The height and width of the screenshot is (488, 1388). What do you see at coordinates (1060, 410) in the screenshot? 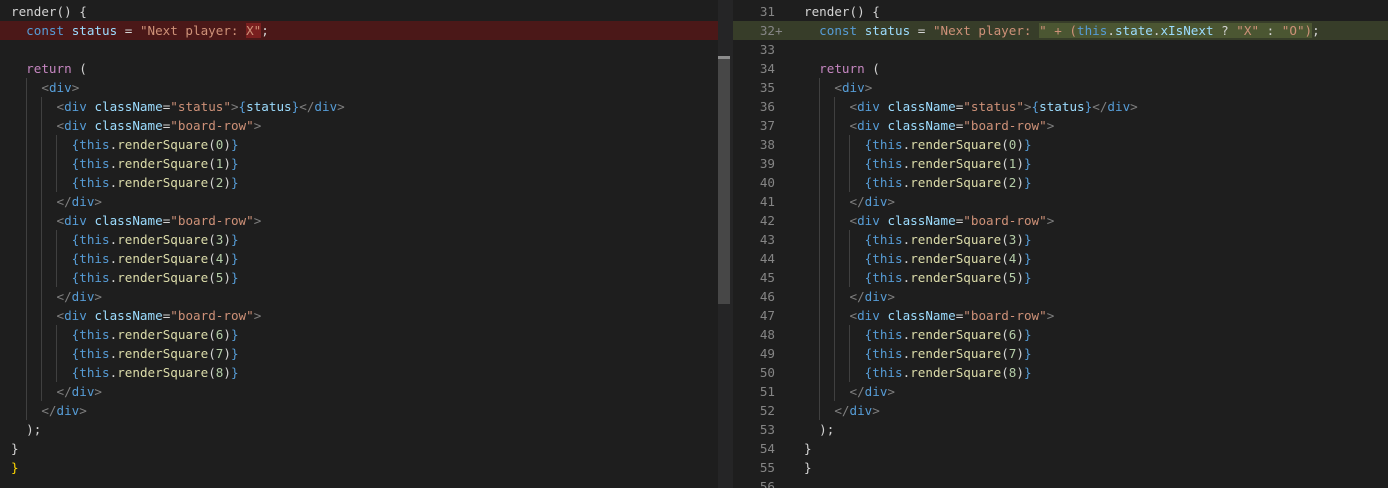
I see `code-line: 52 </div>` at bounding box center [1060, 410].